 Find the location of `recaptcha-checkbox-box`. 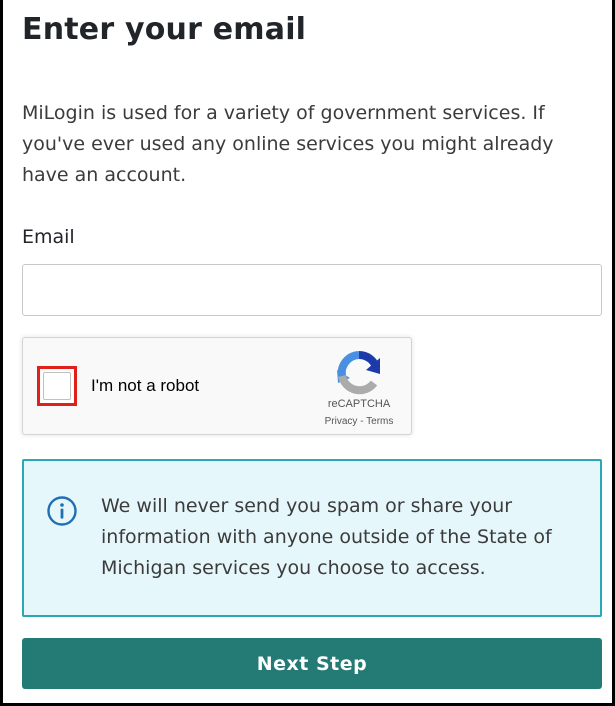

recaptcha-checkbox-box is located at coordinates (57, 386).